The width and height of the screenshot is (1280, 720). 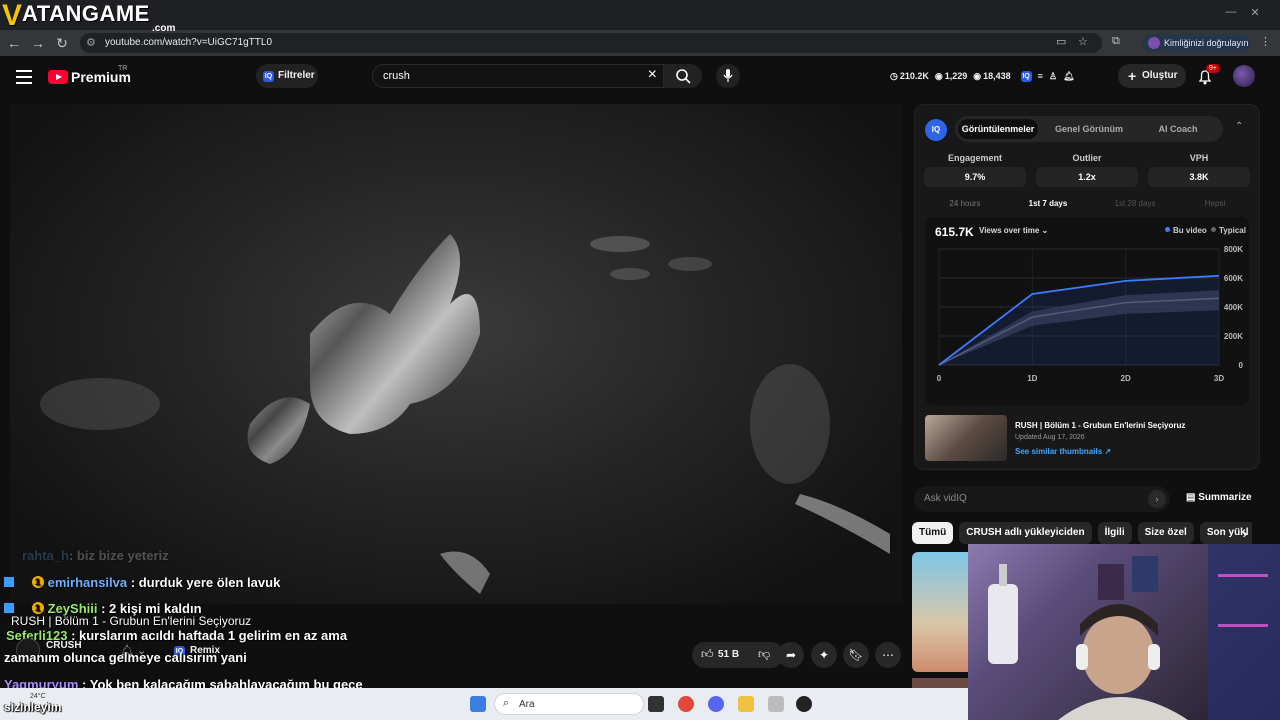 What do you see at coordinates (1219, 497) in the screenshot?
I see `summarize-button: ▤ Summarize` at bounding box center [1219, 497].